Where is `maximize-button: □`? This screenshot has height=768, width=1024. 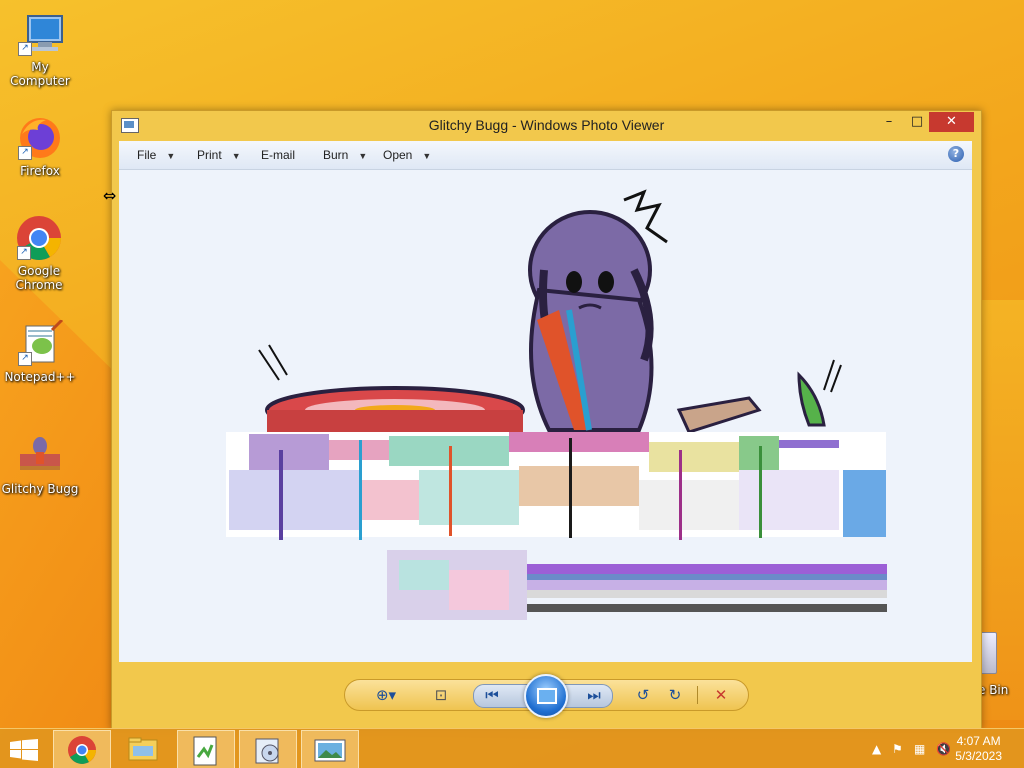 maximize-button: □ is located at coordinates (917, 122).